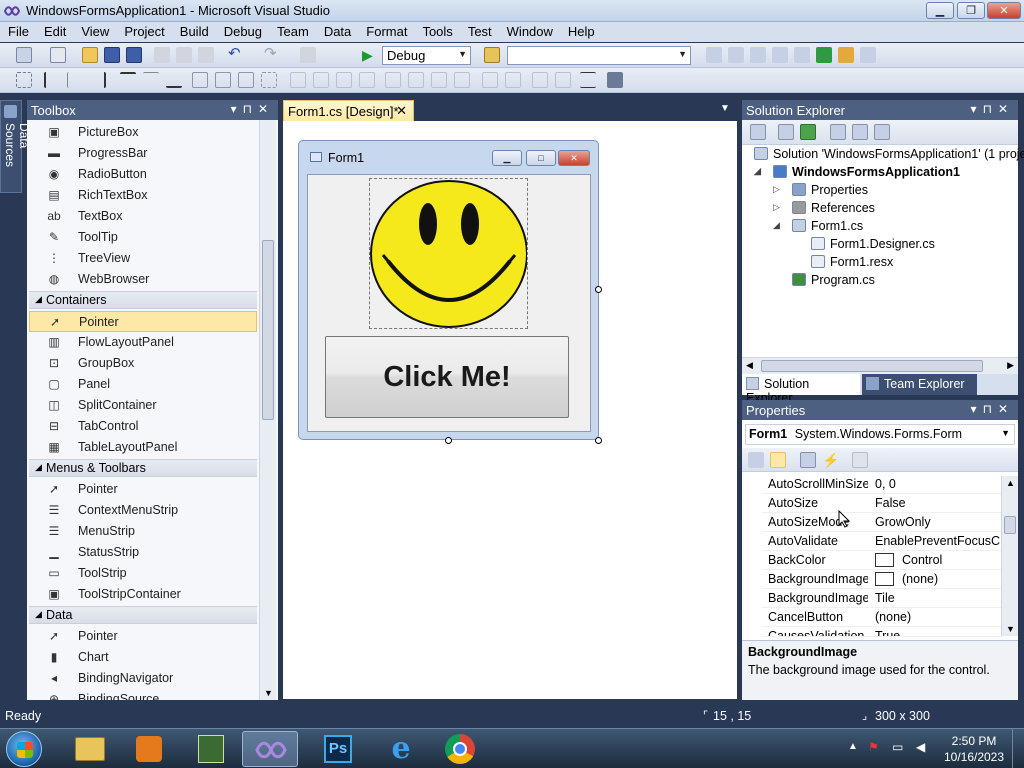 The height and width of the screenshot is (768, 1024). I want to click on solution-explorer-icon, so click(714, 55).